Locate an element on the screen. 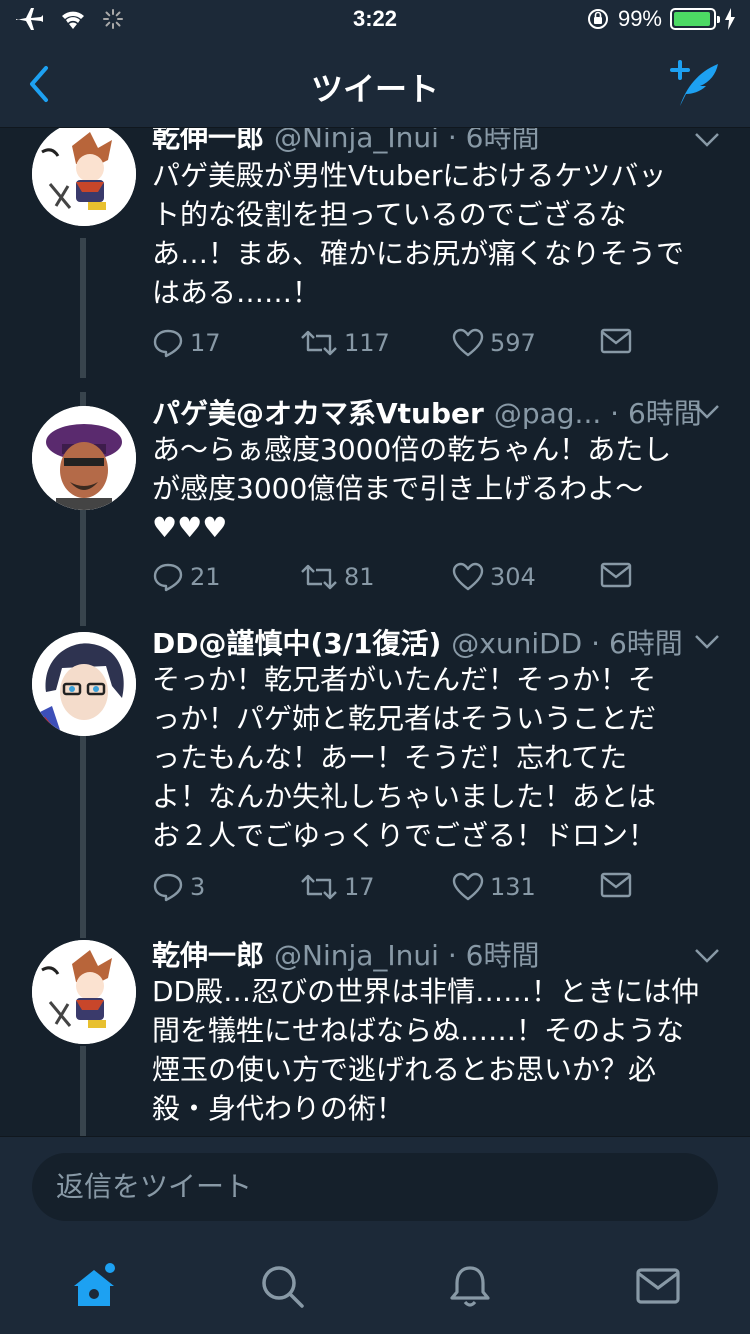 The height and width of the screenshot is (1334, 750). like-button: 597 is located at coordinates (494, 343).